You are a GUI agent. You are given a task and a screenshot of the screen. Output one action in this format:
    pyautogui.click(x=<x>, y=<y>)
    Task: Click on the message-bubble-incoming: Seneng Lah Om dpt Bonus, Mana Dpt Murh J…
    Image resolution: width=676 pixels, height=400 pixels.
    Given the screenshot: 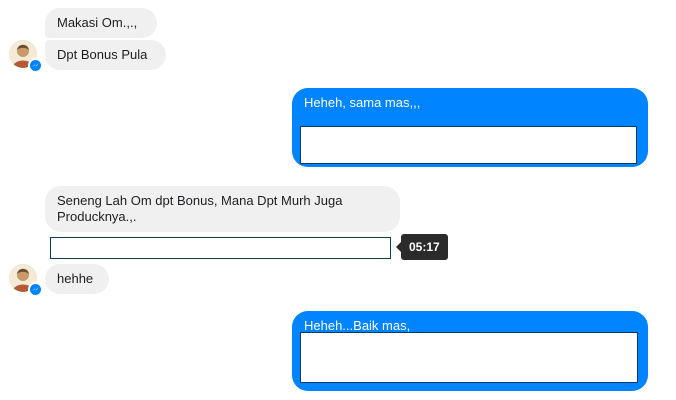 What is the action you would take?
    pyautogui.click(x=222, y=209)
    